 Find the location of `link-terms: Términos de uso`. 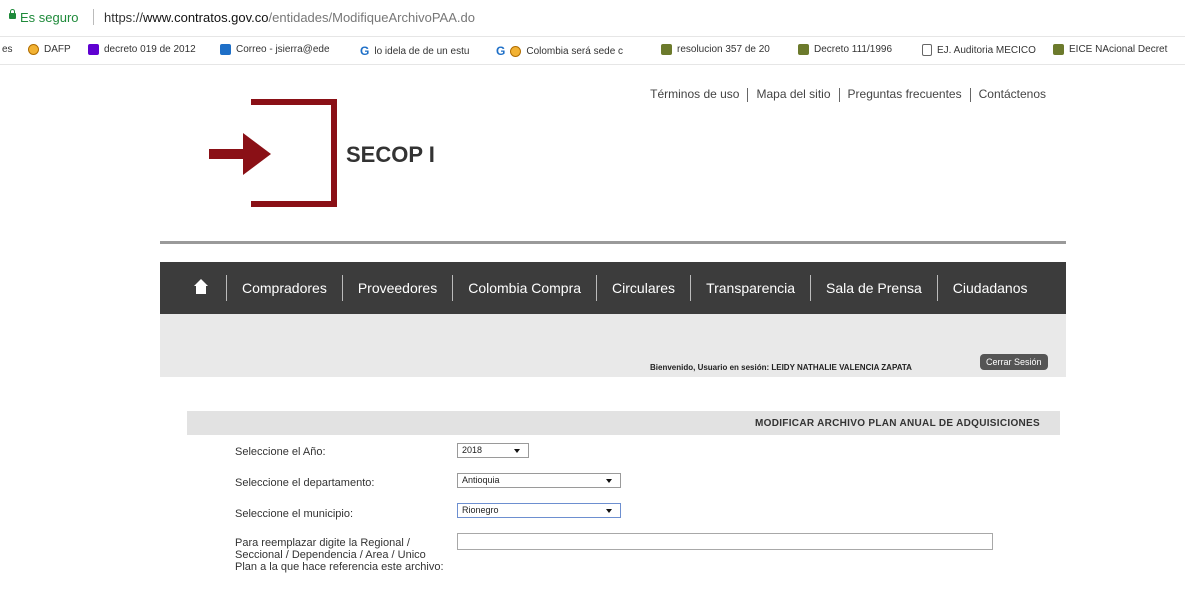

link-terms: Términos de uso is located at coordinates (694, 94).